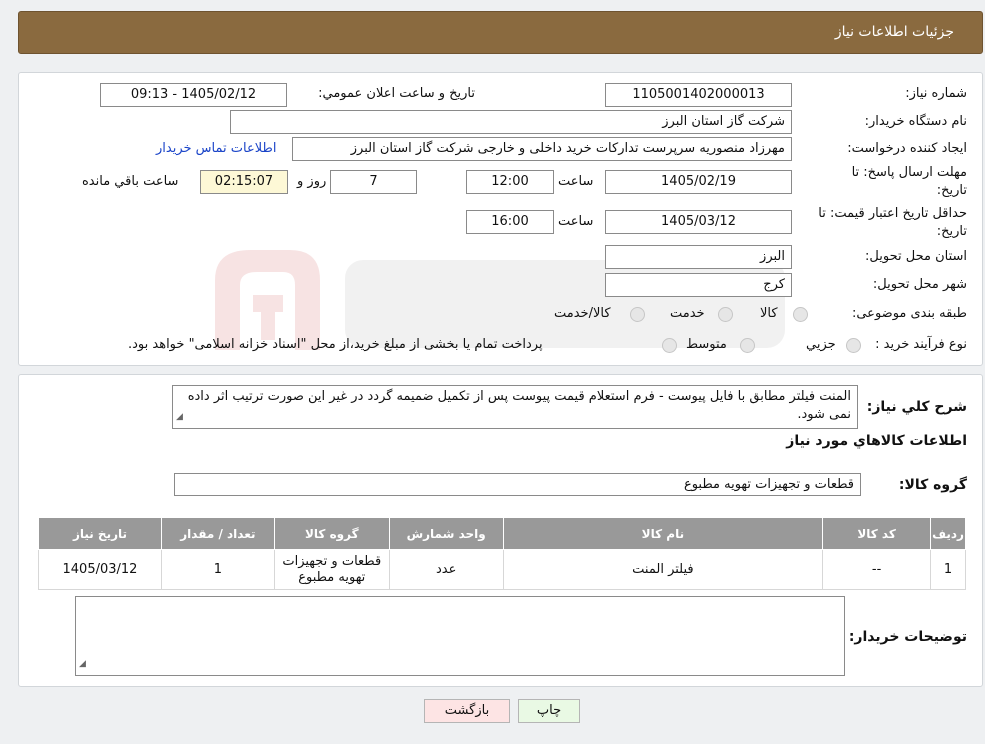 The height and width of the screenshot is (744, 985). Describe the element at coordinates (130, 181) in the screenshot. I see `remaining-label: ساعت باقي مانده` at that location.